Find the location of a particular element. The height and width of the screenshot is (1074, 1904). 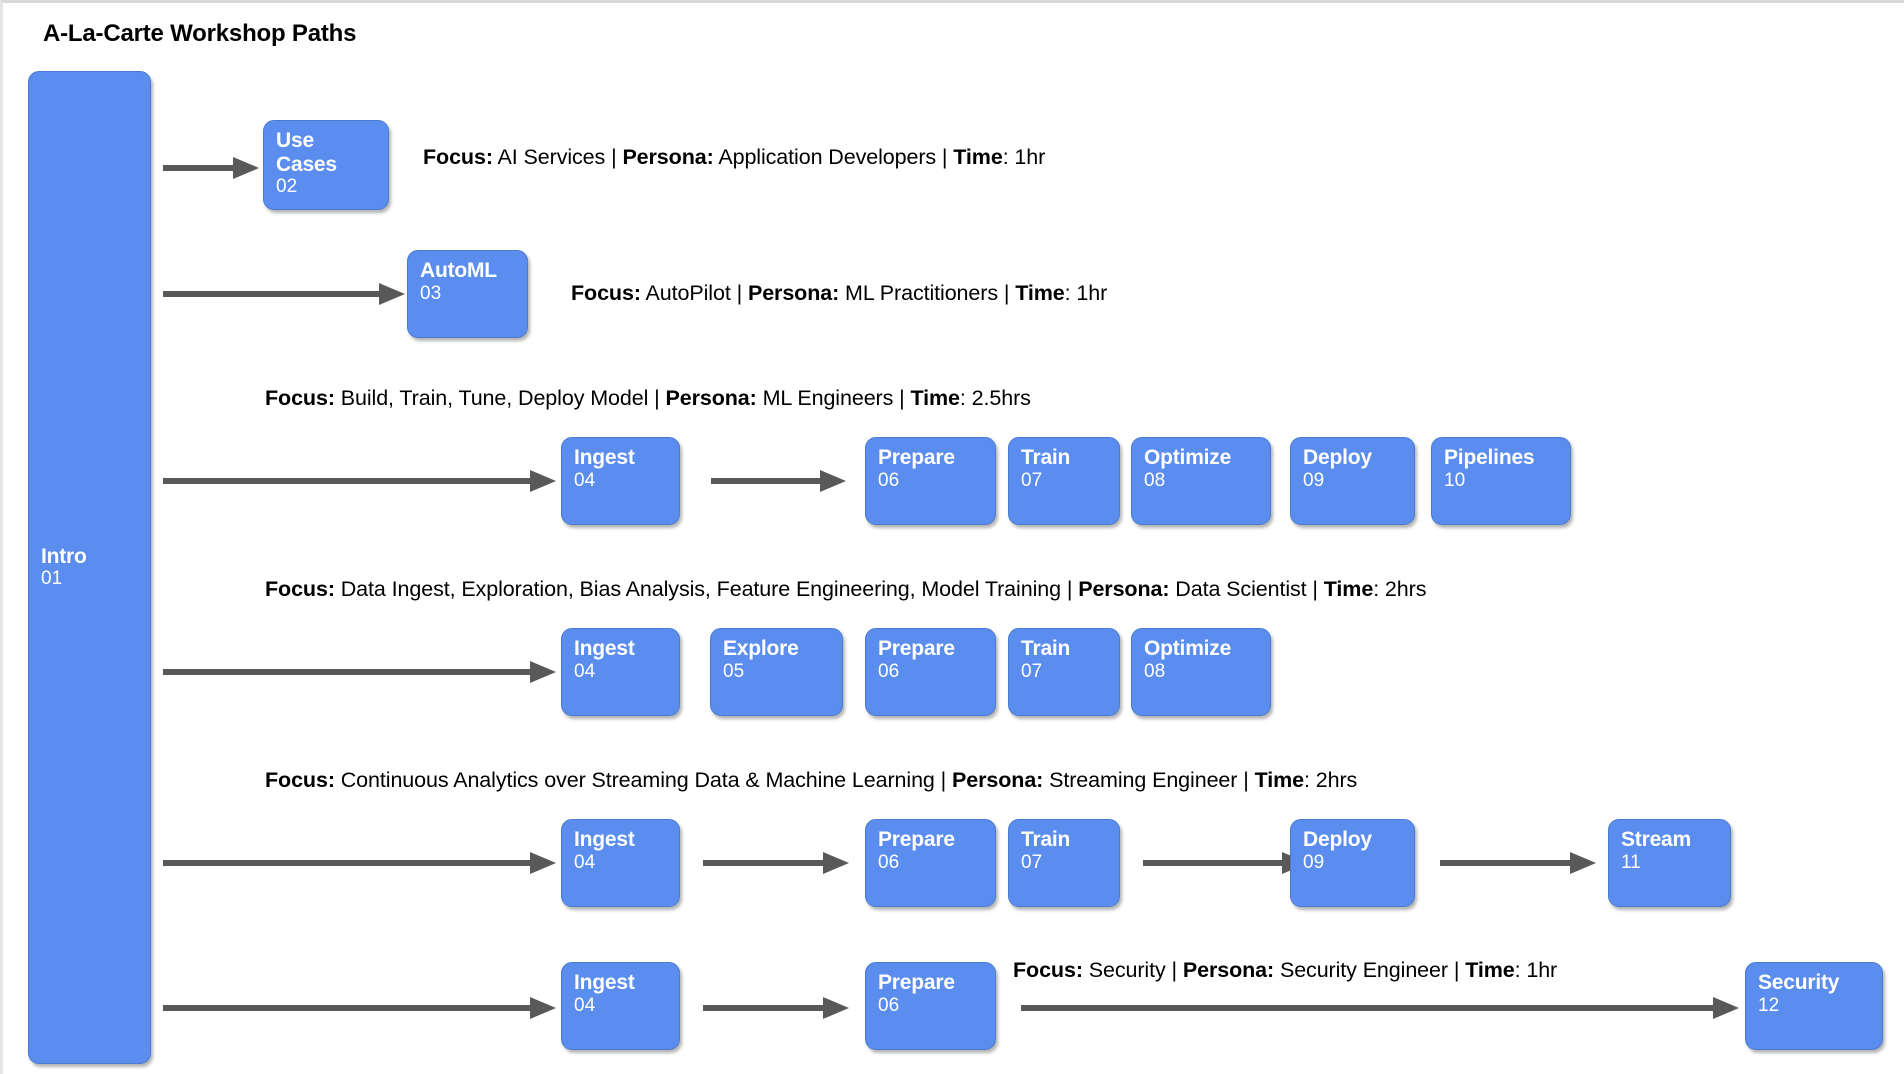

caption-persona-value: Security Engineer | is located at coordinates (1370, 970).